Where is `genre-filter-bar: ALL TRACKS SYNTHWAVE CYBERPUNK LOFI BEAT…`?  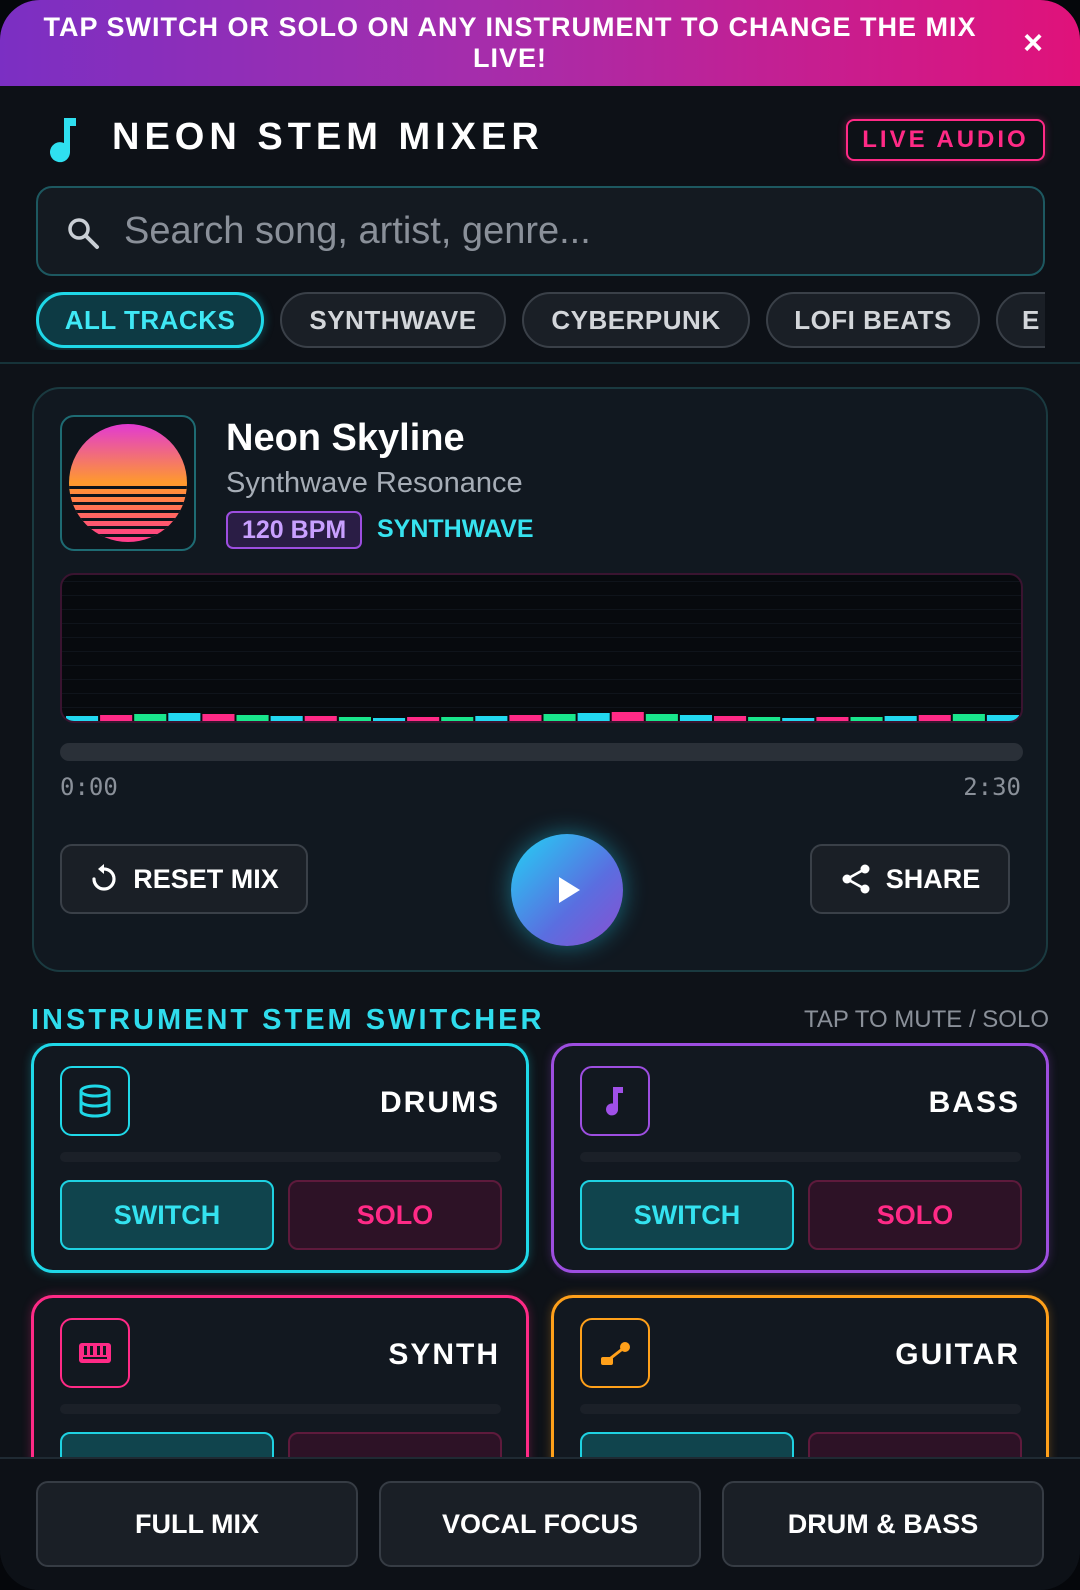 genre-filter-bar: ALL TRACKS SYNTHWAVE CYBERPUNK LOFI BEAT… is located at coordinates (540, 321).